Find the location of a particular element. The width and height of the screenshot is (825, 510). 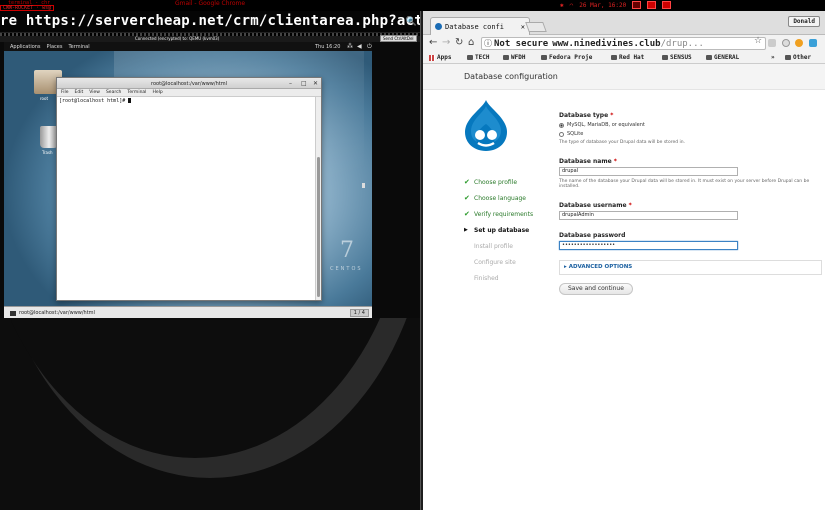

bookmark-folder: Red Hat is located at coordinates (627, 57).